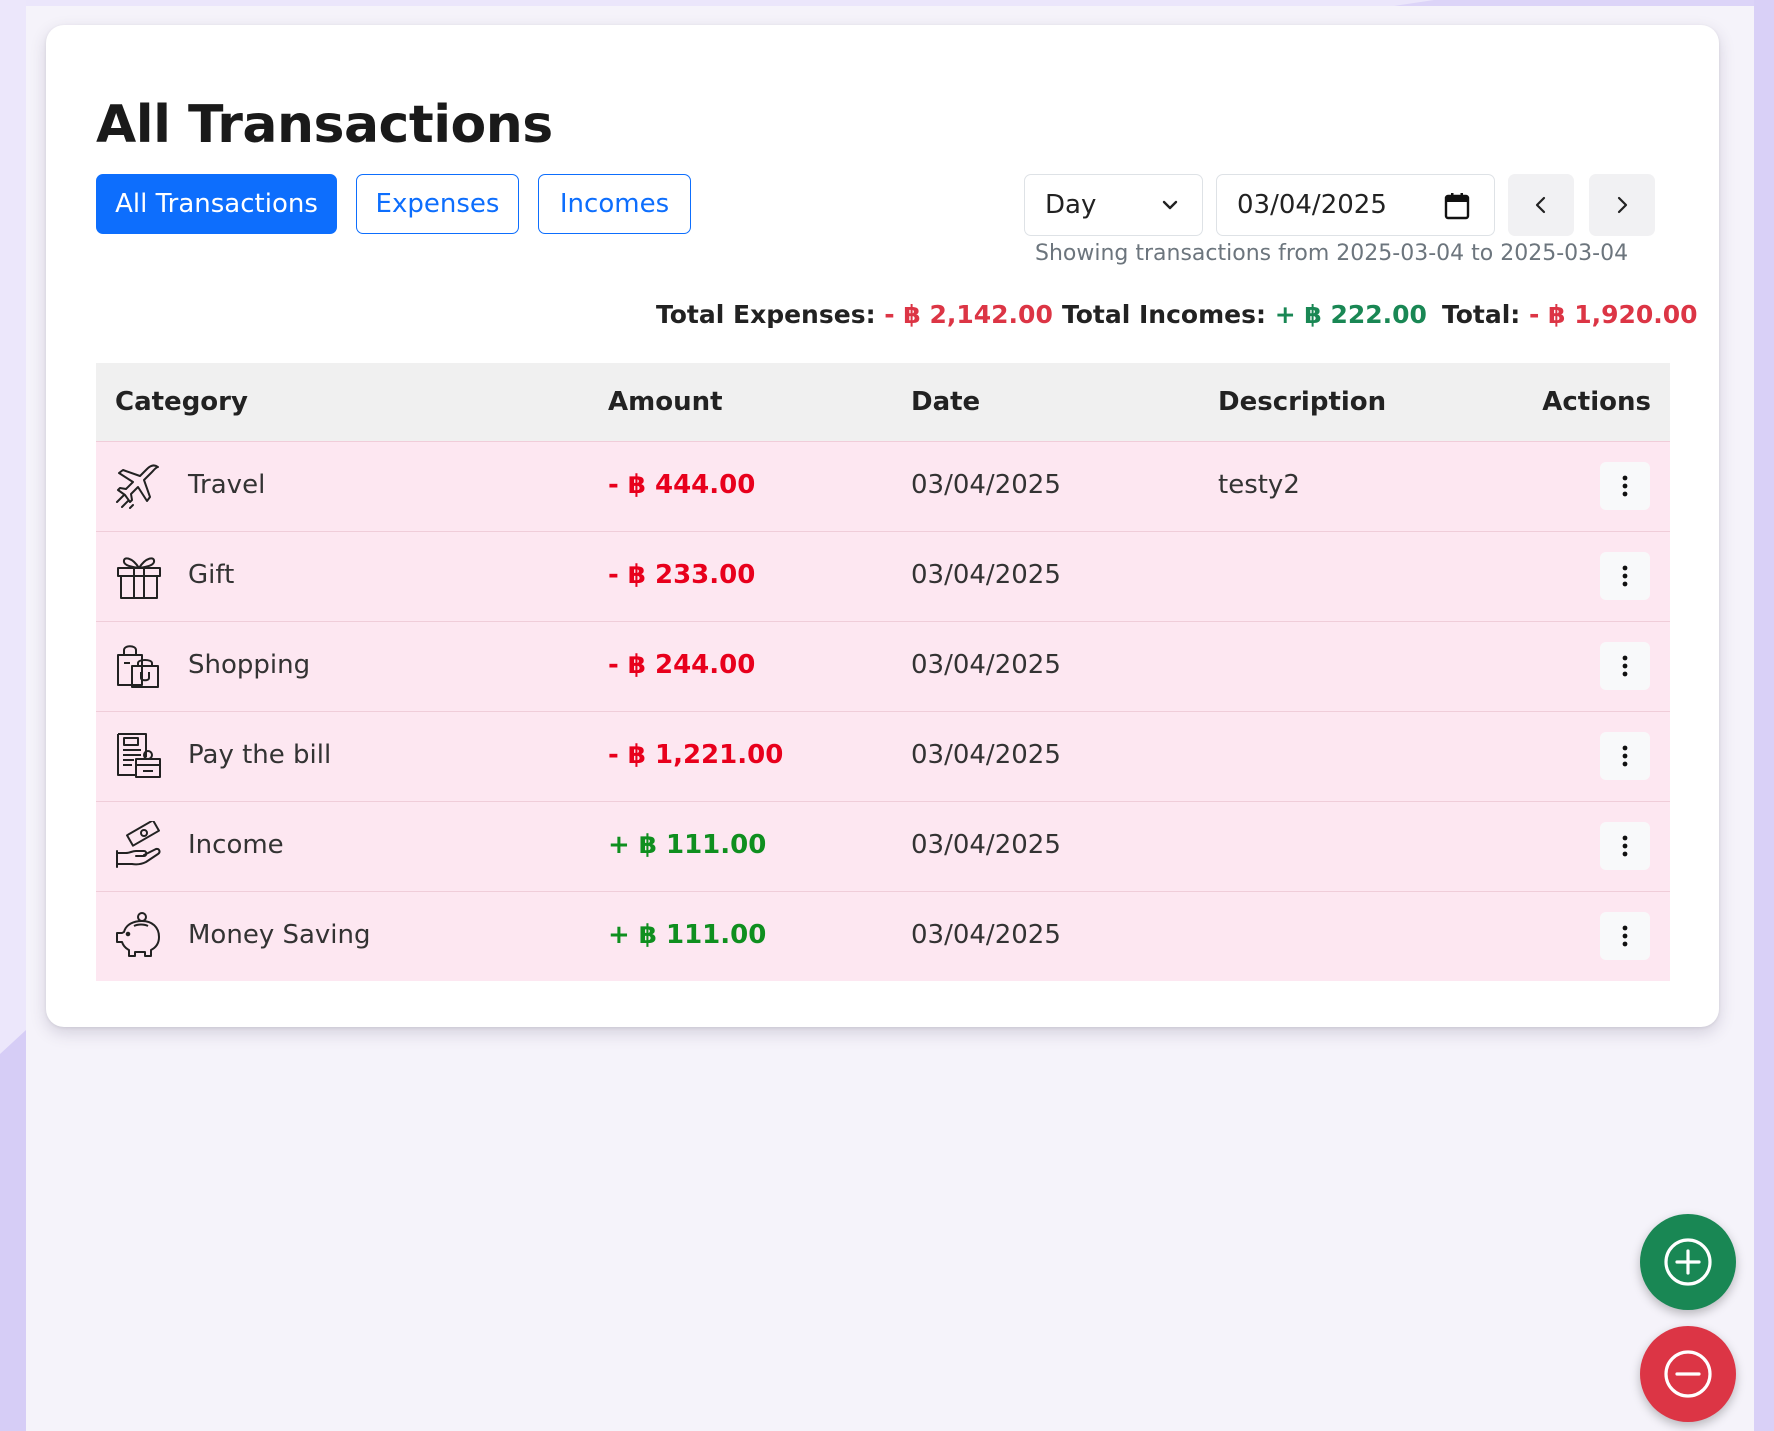 The height and width of the screenshot is (1431, 1774). What do you see at coordinates (1764, 715) in the screenshot?
I see `background-right-band` at bounding box center [1764, 715].